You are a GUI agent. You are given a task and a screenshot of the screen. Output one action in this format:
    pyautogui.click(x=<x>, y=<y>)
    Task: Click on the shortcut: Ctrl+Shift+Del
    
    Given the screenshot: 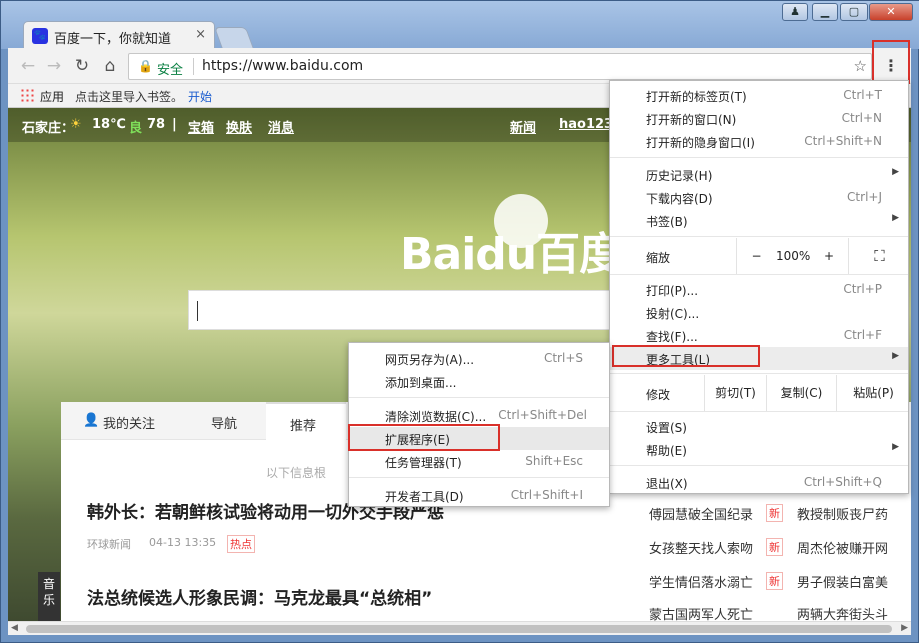 What is the action you would take?
    pyautogui.click(x=542, y=415)
    